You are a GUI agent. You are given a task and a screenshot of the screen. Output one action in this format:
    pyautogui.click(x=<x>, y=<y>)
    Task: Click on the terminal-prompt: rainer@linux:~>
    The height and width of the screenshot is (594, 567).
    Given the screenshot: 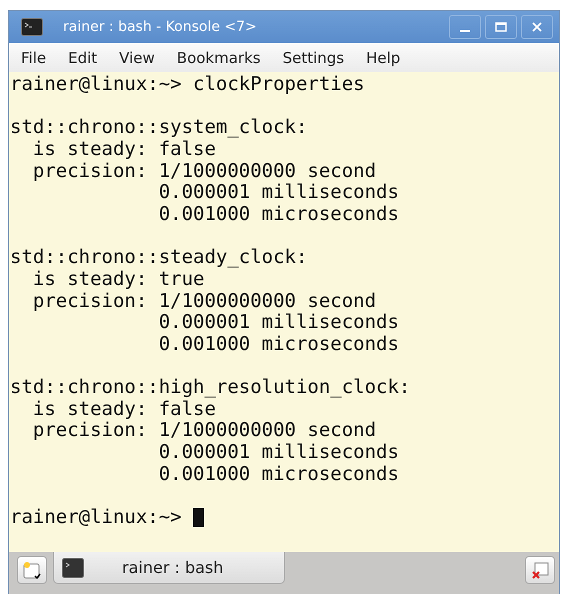 What is the action you would take?
    pyautogui.click(x=96, y=518)
    